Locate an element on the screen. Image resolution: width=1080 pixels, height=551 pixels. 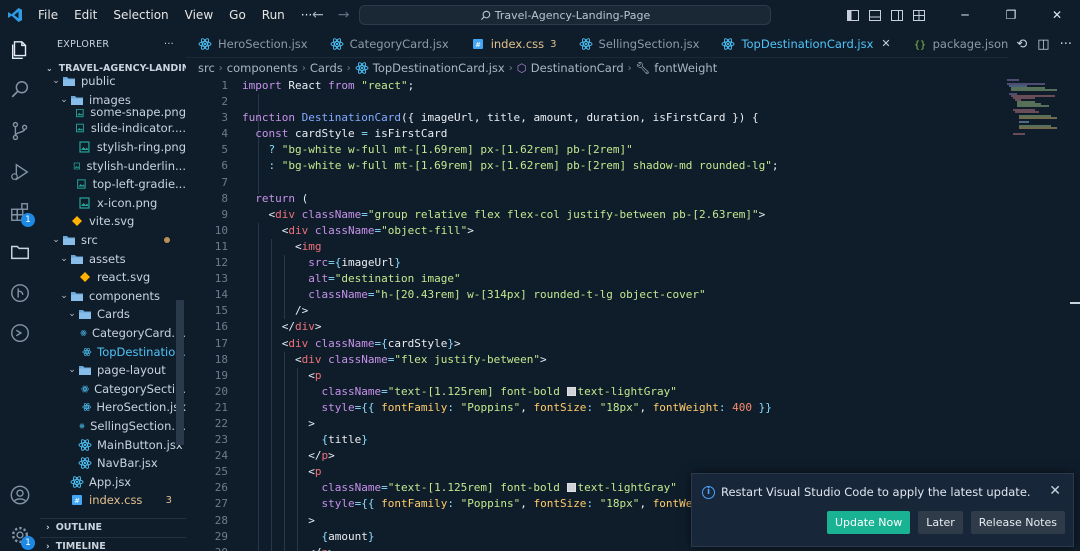
back-arrow-icon: ← is located at coordinates (318, 15).